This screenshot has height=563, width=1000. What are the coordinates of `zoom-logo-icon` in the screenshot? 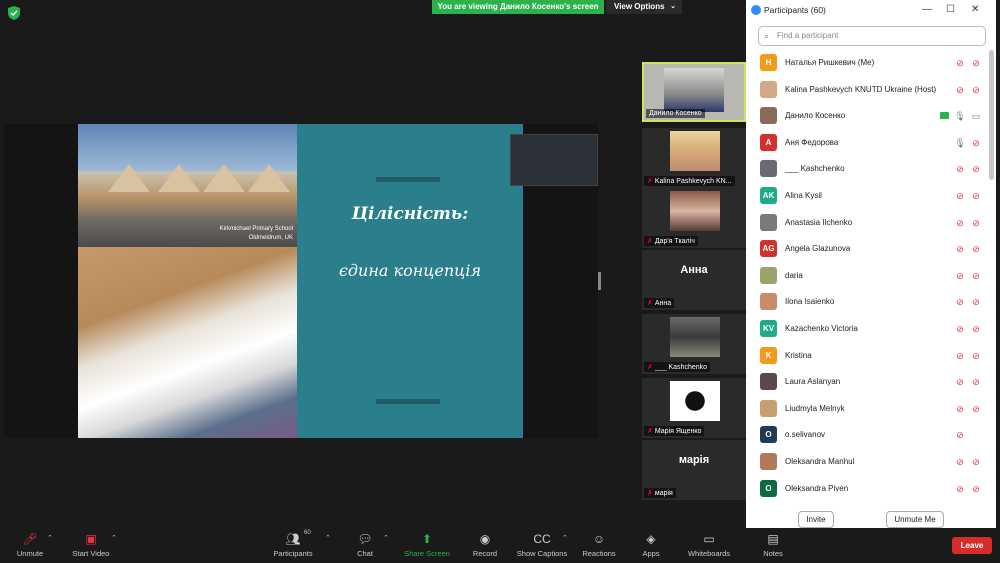 It's located at (756, 10).